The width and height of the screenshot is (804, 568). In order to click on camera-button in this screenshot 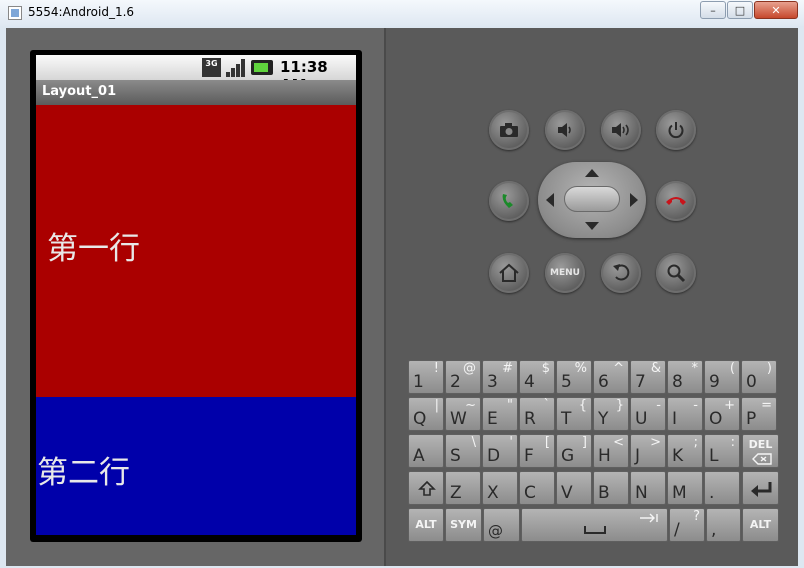, I will do `click(509, 130)`.